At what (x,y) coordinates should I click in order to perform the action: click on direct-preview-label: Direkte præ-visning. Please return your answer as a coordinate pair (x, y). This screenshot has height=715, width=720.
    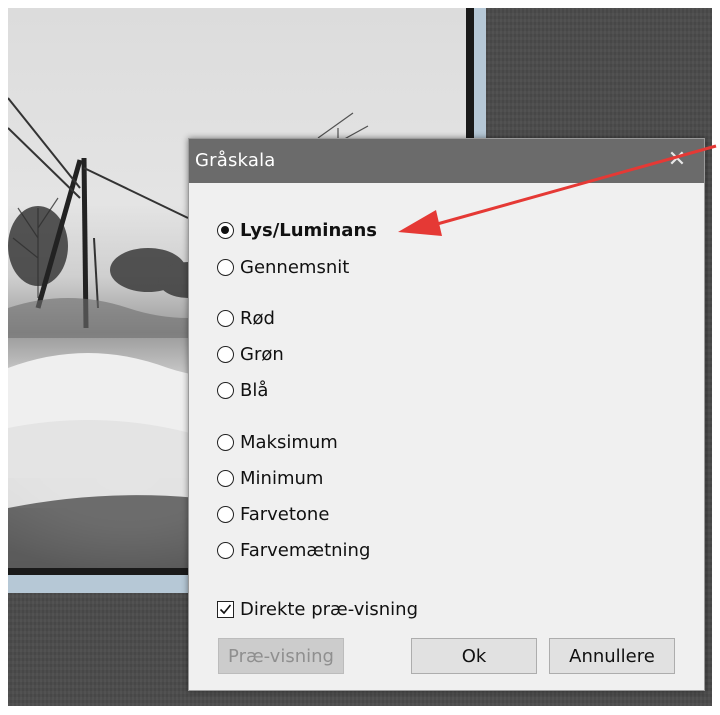
    Looking at the image, I should click on (329, 609).